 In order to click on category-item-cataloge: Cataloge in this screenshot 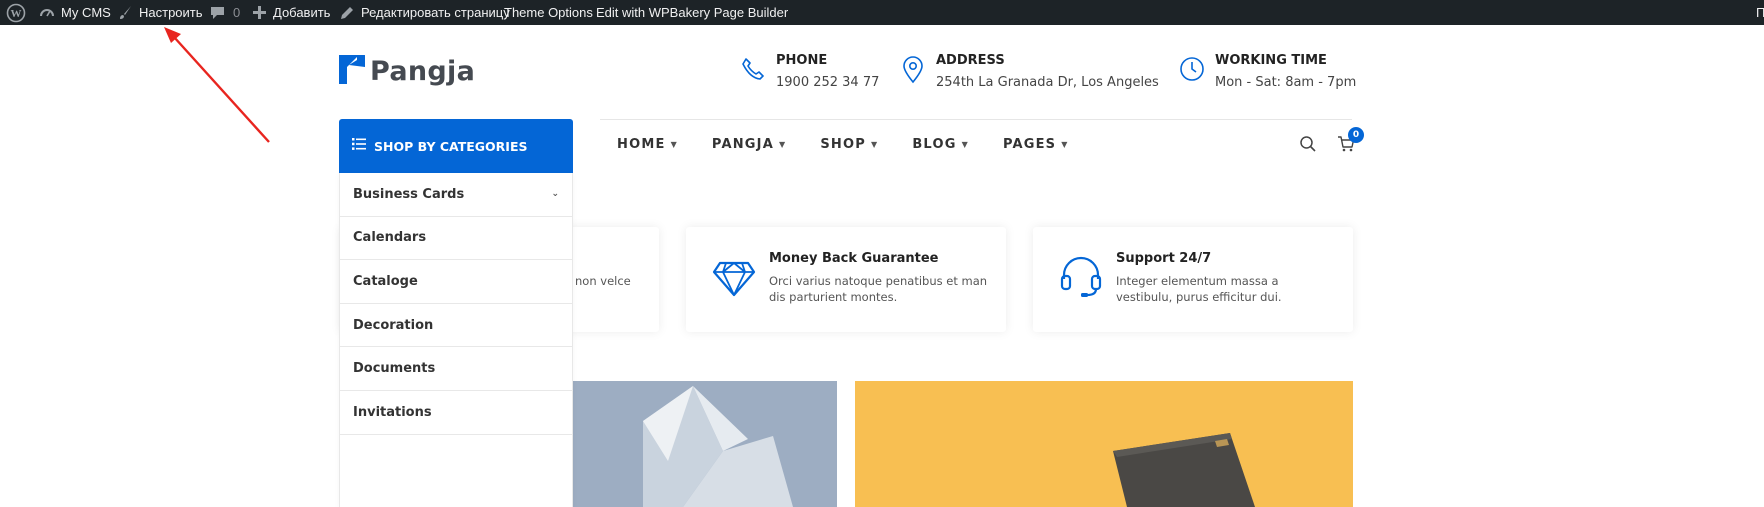, I will do `click(456, 282)`.